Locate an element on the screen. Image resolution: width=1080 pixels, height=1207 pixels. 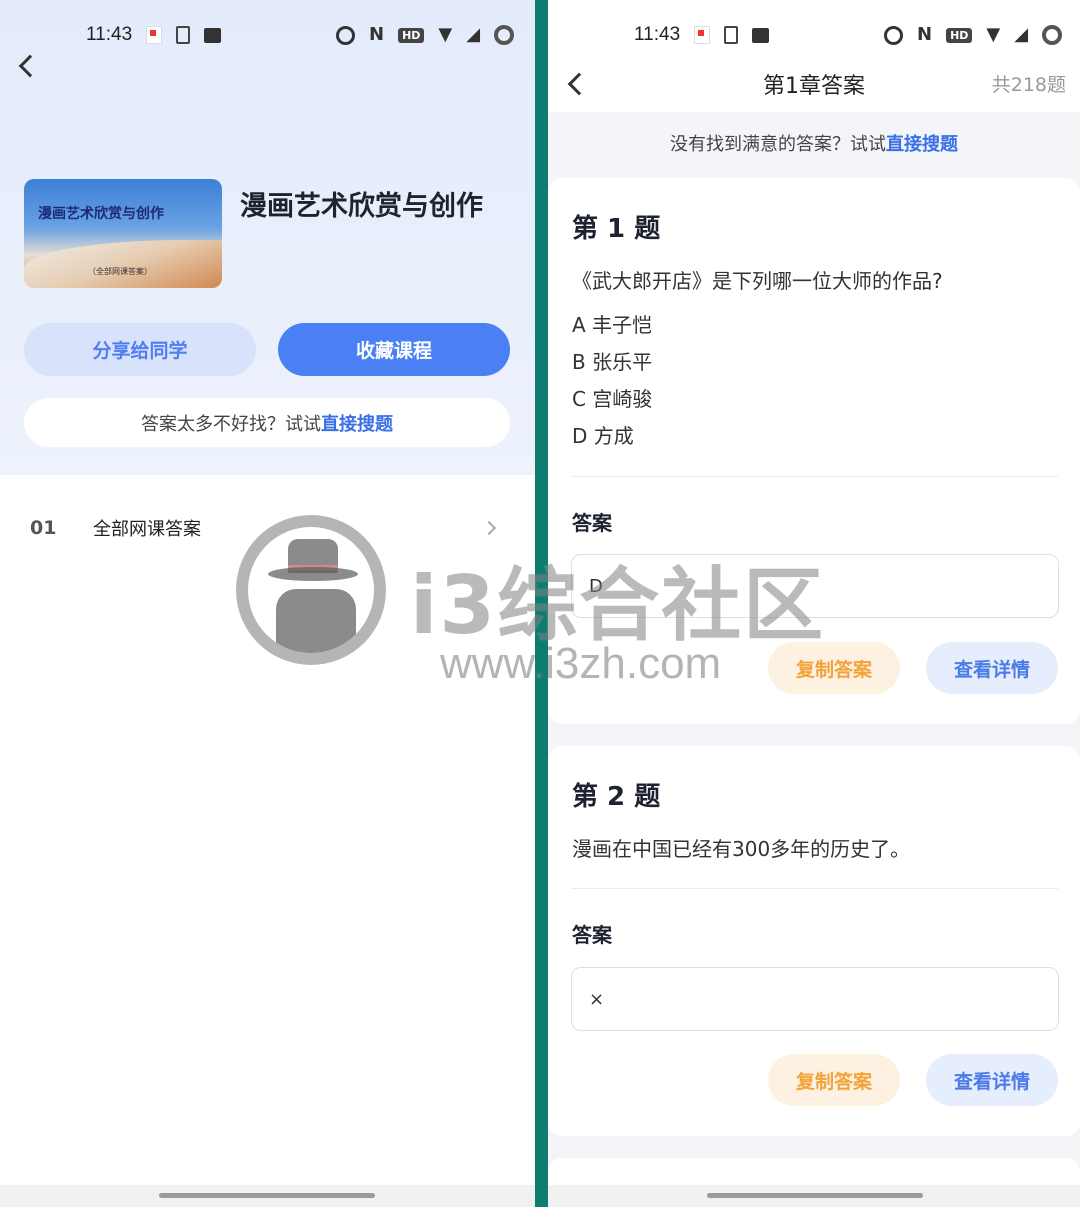
option-a: A 丰子恺 is located at coordinates (612, 325).